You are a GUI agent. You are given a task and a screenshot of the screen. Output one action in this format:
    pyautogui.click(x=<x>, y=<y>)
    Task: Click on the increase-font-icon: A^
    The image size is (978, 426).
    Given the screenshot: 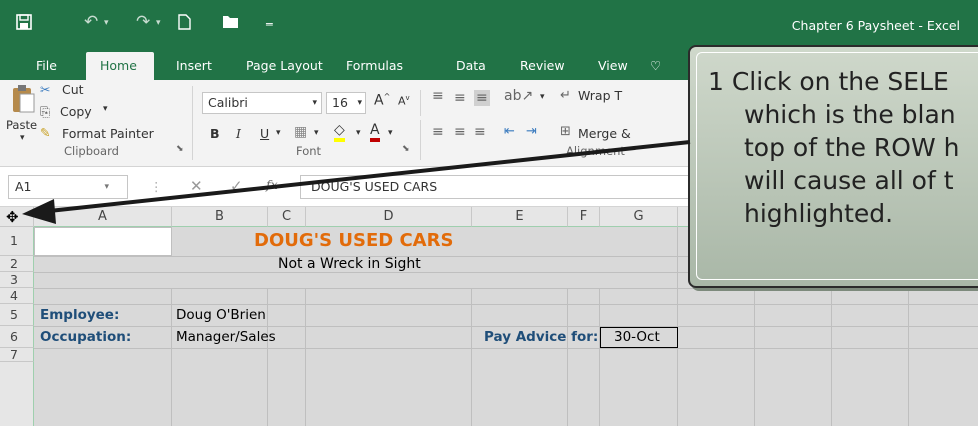 What is the action you would take?
    pyautogui.click(x=382, y=100)
    